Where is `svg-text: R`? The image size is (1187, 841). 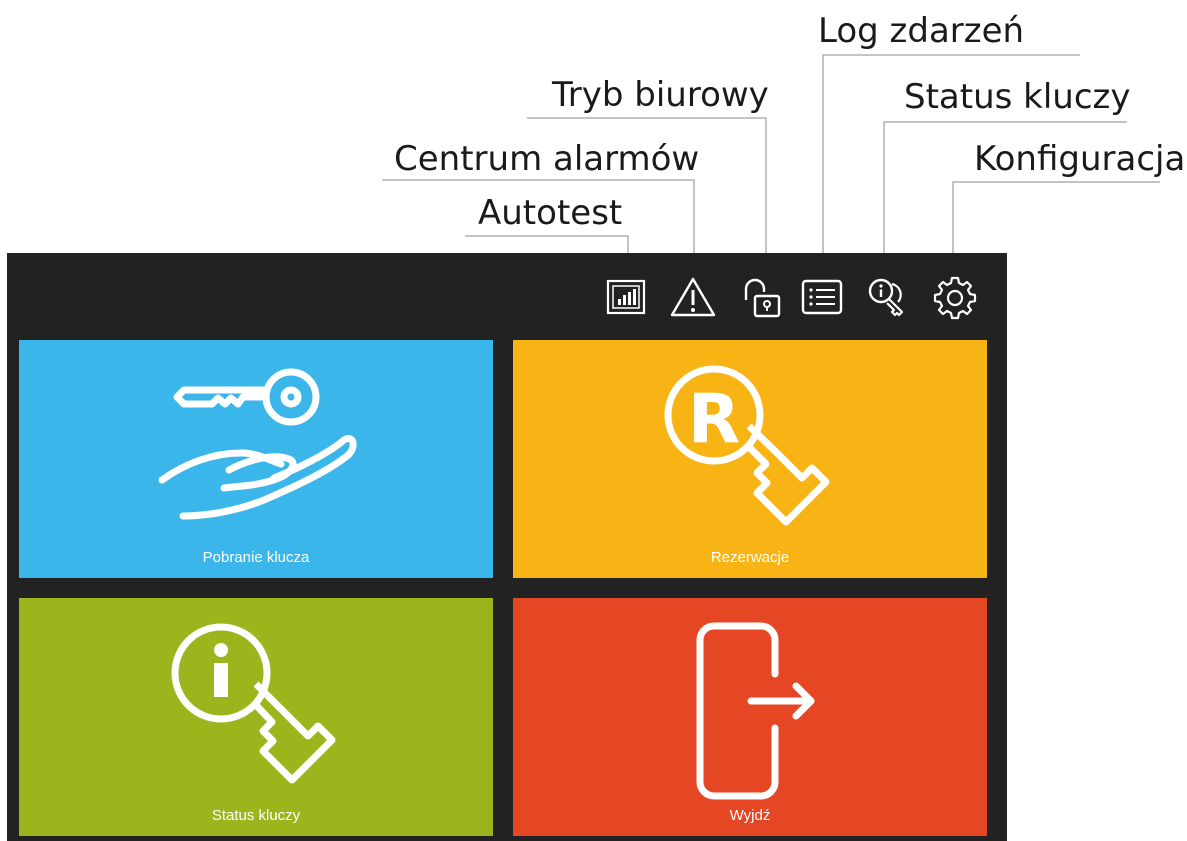
svg-text: R is located at coordinates (714, 419).